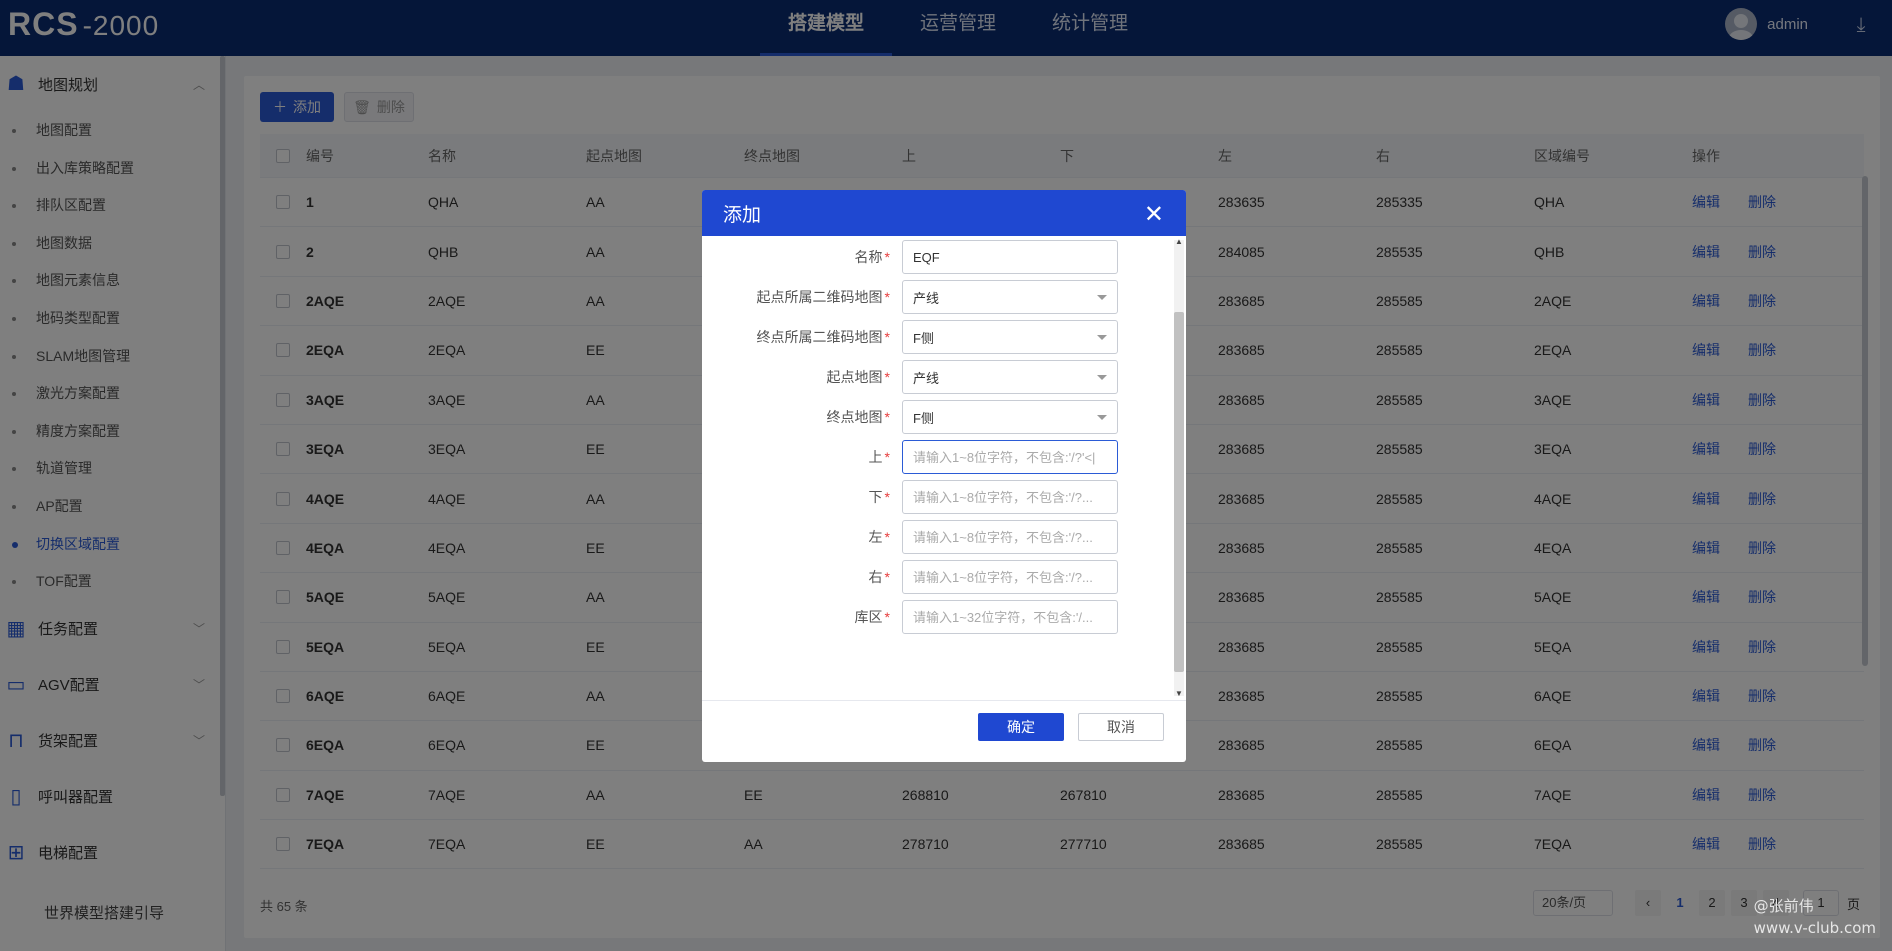  What do you see at coordinates (1121, 727) in the screenshot?
I see `cancel-button: 取消` at bounding box center [1121, 727].